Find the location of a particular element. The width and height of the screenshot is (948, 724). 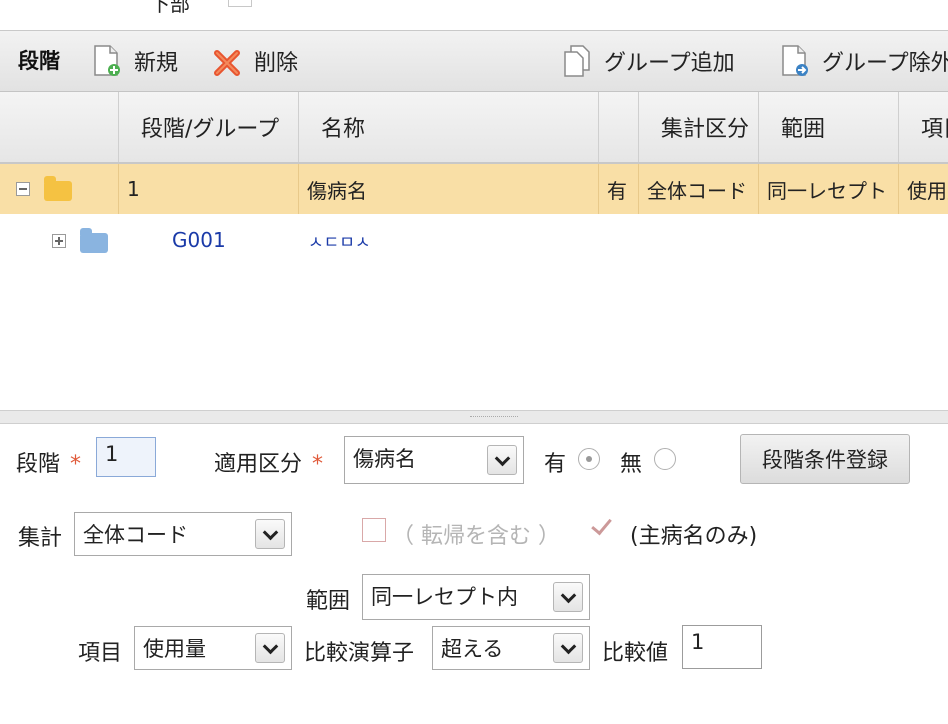

delete-x-icon is located at coordinates (227, 61).